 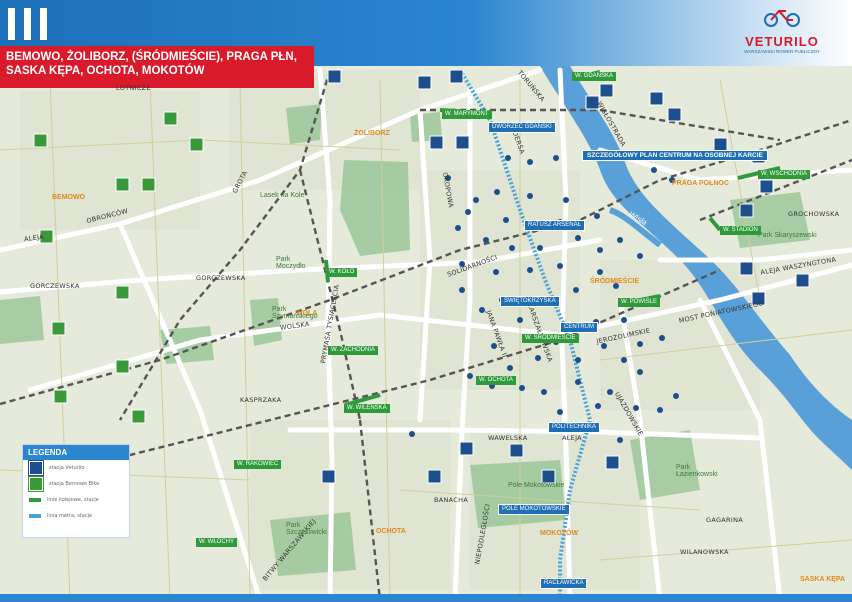 What do you see at coordinates (27, 24) in the screenshot?
I see `section-numeral` at bounding box center [27, 24].